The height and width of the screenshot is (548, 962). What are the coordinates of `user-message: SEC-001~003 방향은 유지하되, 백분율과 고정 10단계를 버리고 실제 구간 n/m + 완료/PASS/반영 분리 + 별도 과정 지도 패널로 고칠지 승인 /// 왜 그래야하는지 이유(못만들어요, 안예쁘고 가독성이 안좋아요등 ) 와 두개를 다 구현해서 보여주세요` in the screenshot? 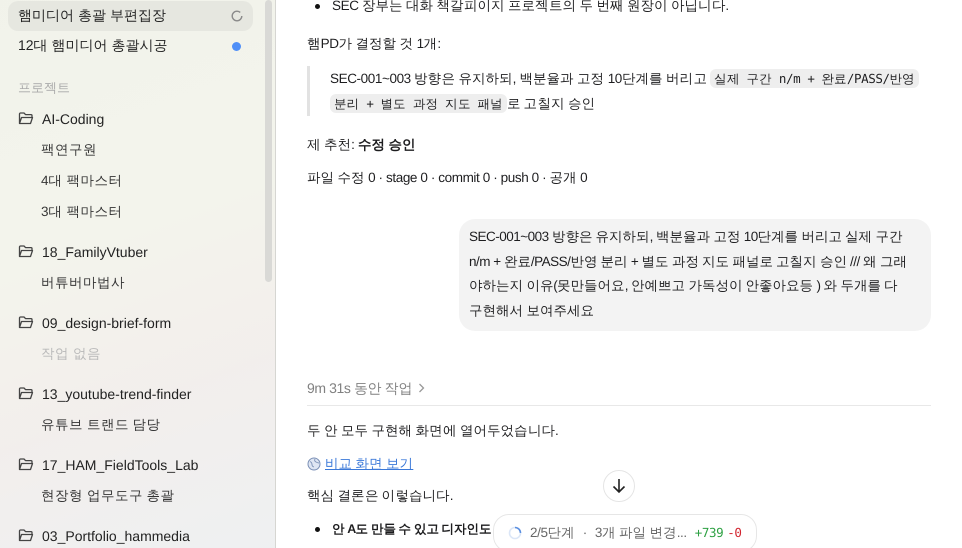 It's located at (695, 275).